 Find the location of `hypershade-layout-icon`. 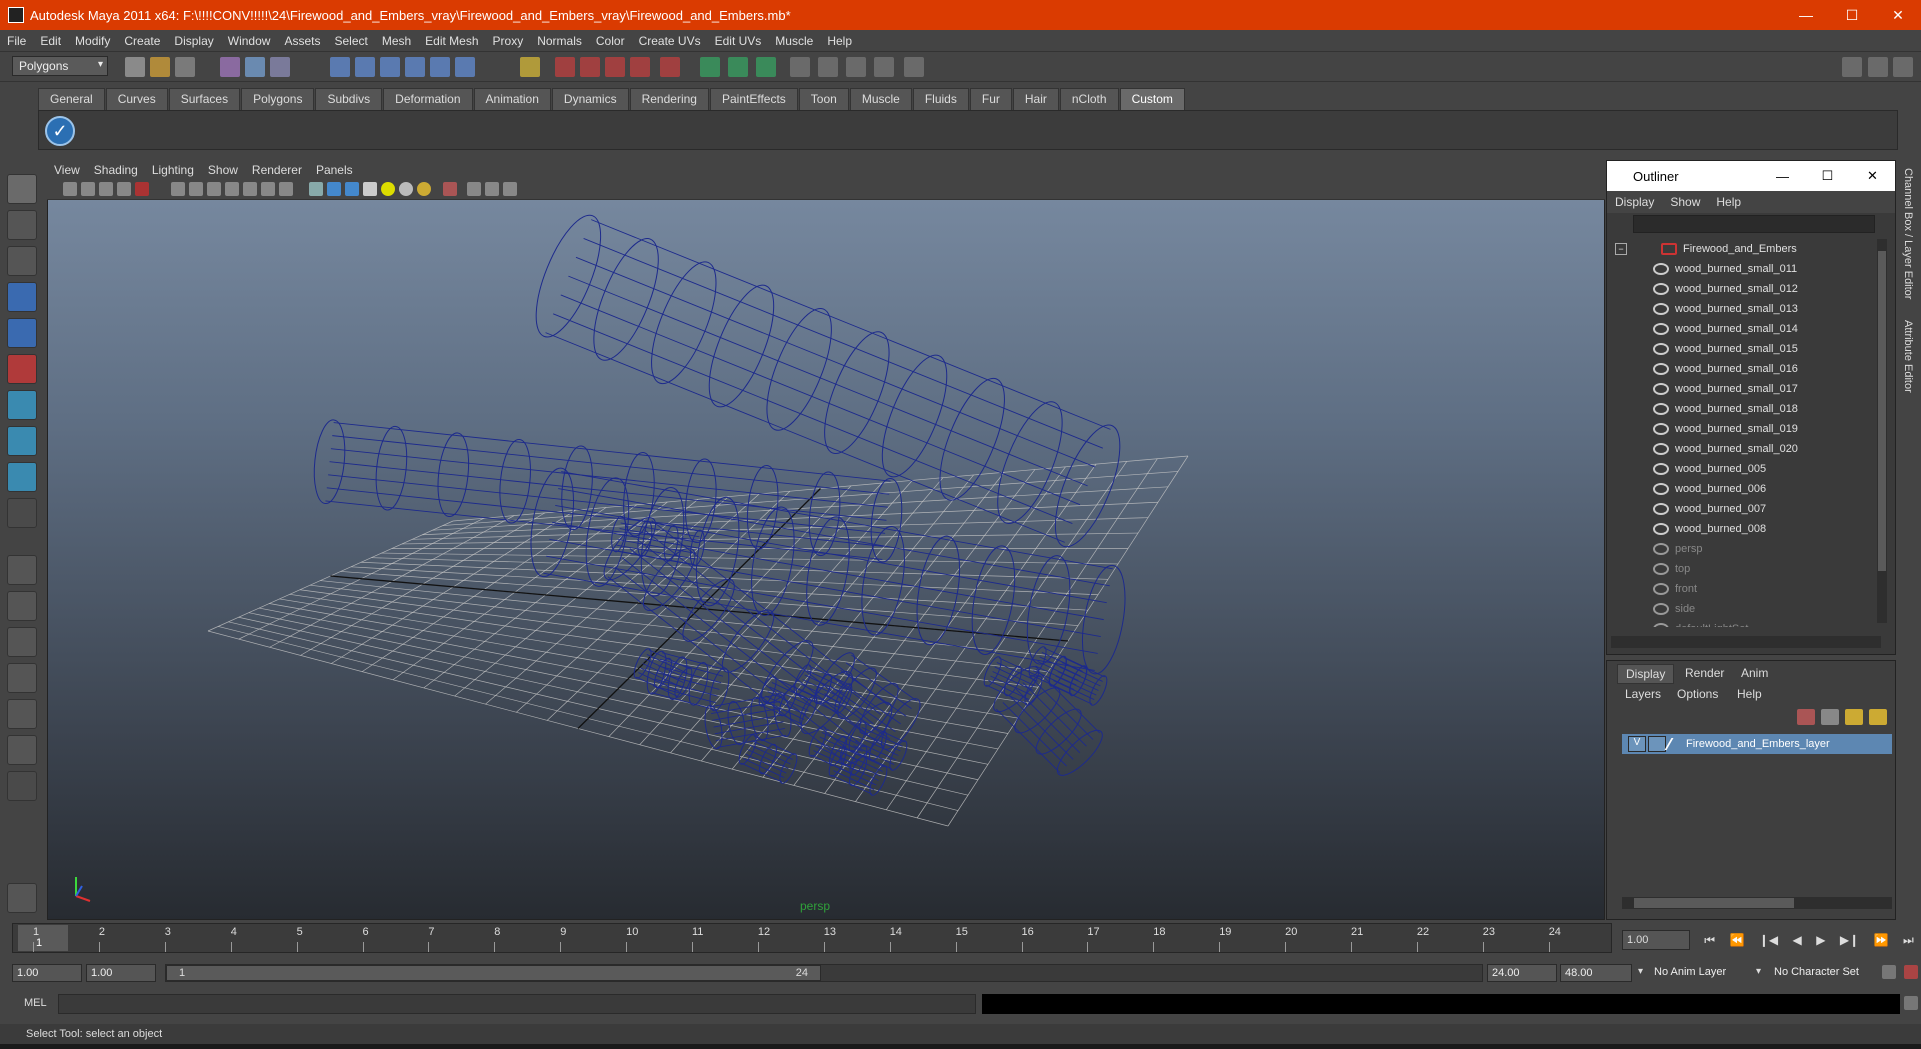

hypershade-layout-icon is located at coordinates (22, 714).